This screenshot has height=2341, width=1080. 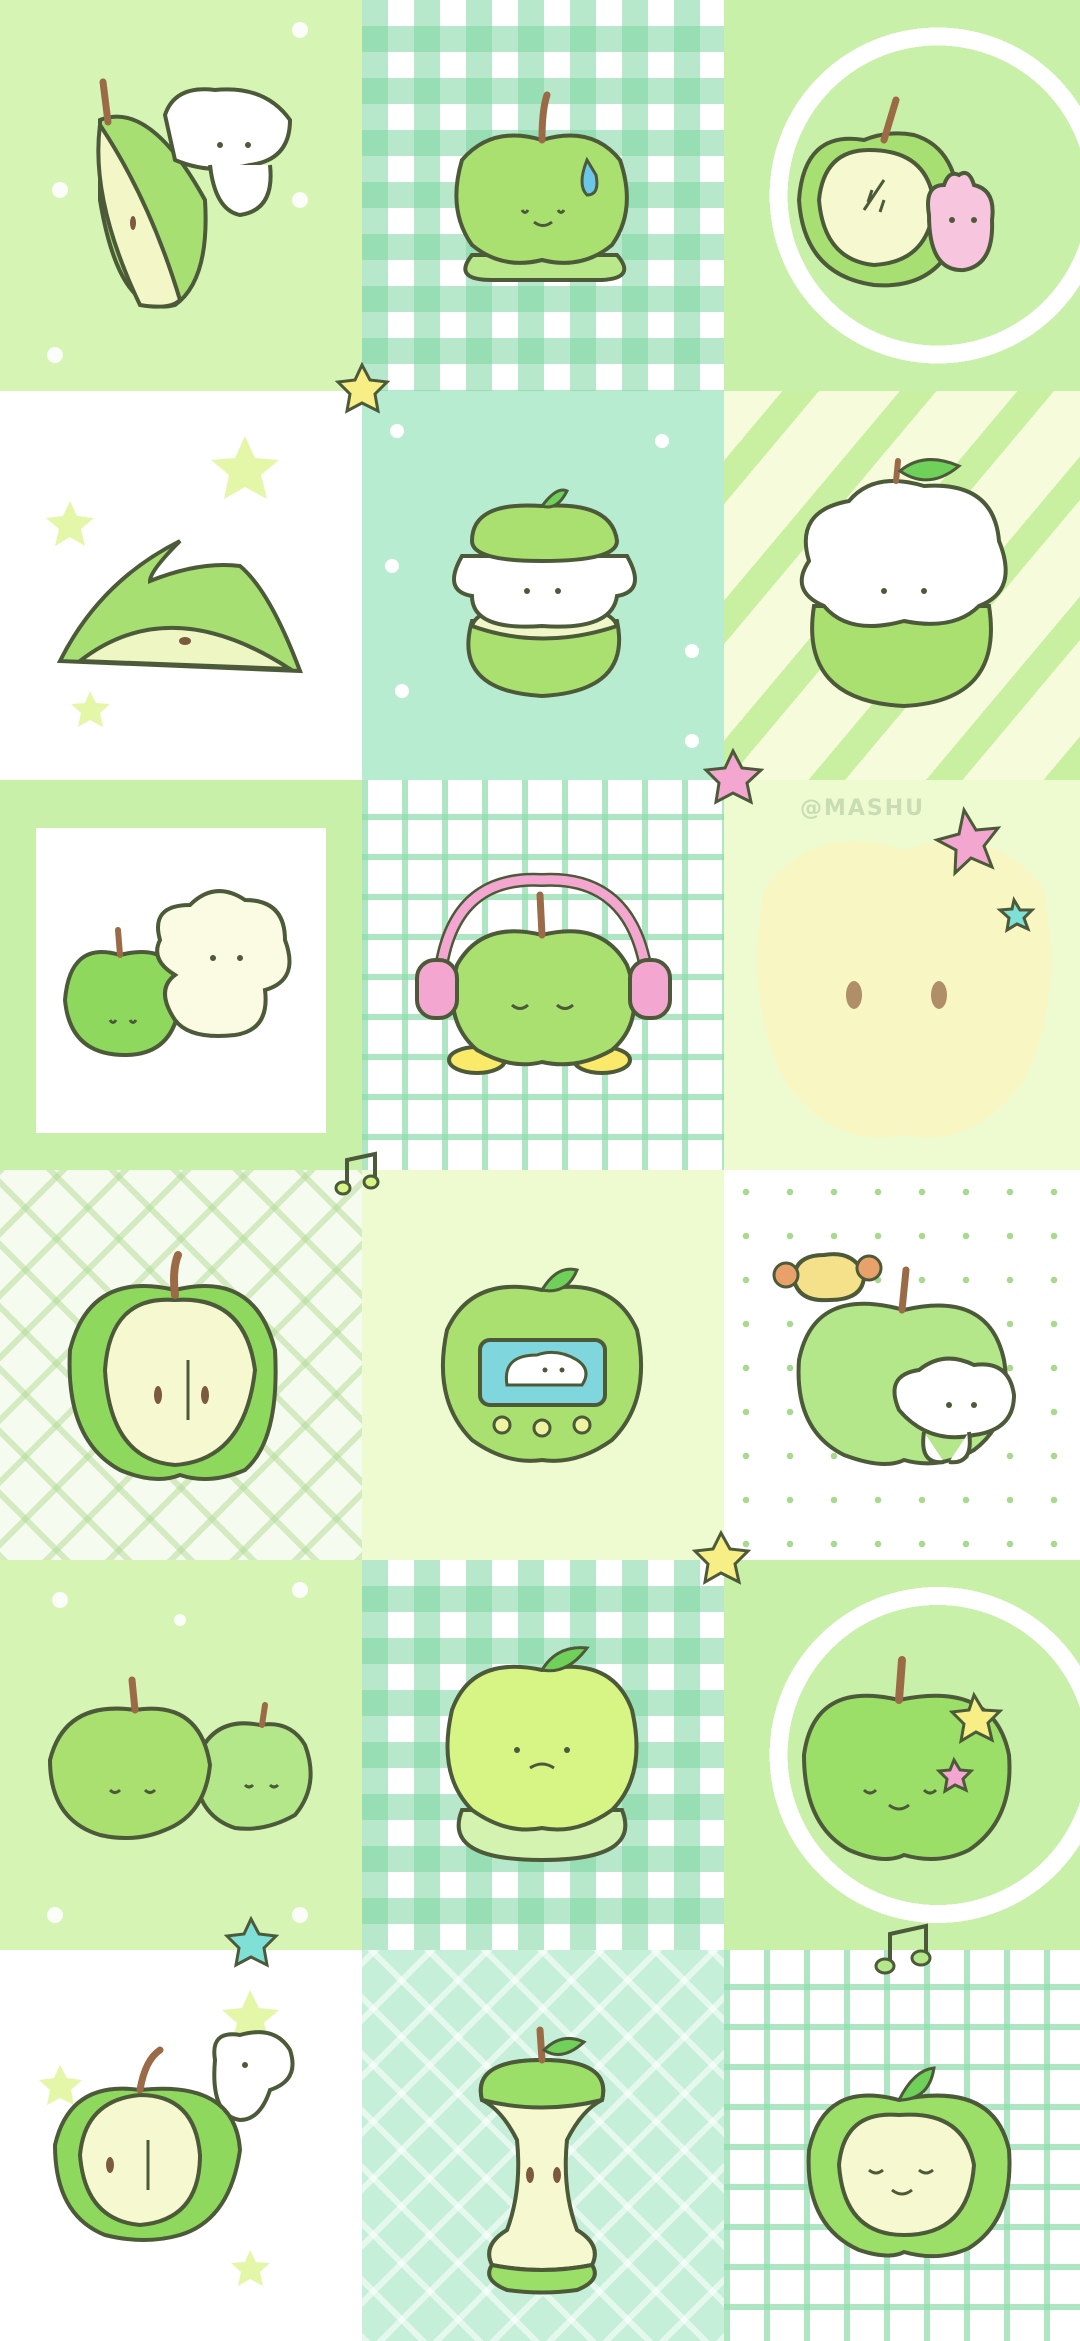 I want to click on tile-sweating-apple, so click(x=543, y=195).